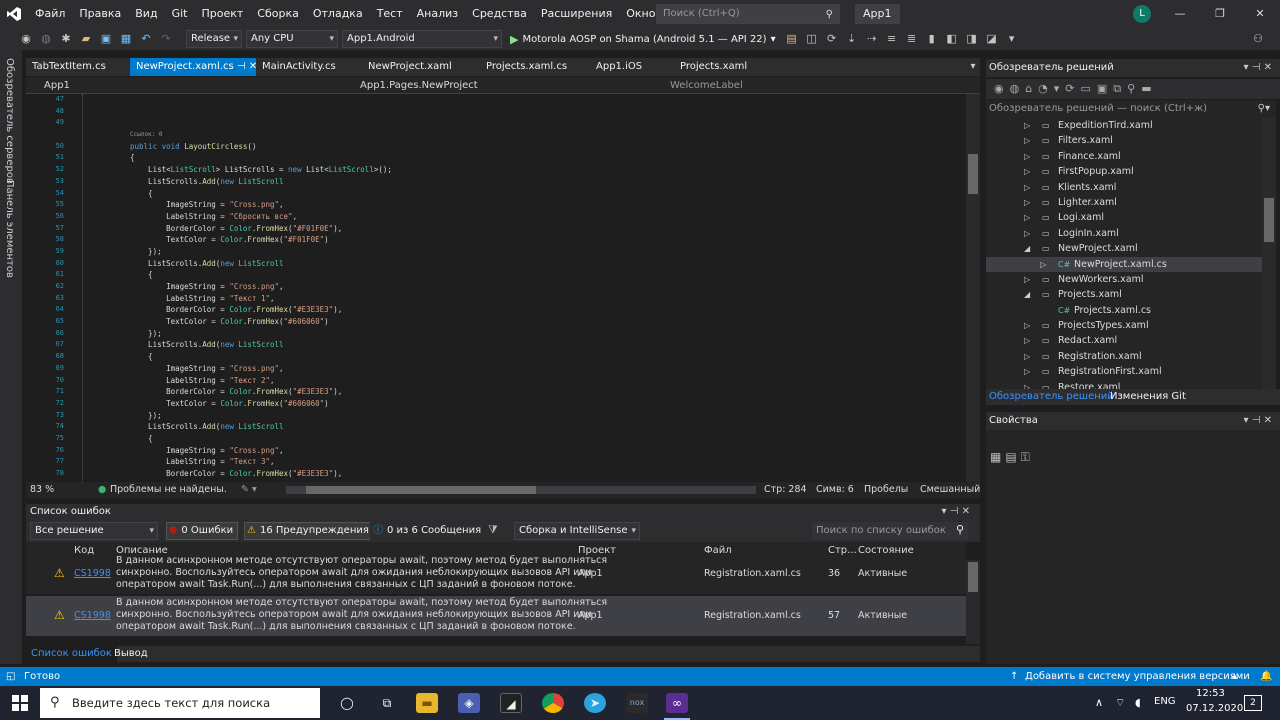 This screenshot has width=1280, height=720. Describe the element at coordinates (1124, 294) in the screenshot. I see `tree-item: ◢ ▭ Projects.xaml` at that location.